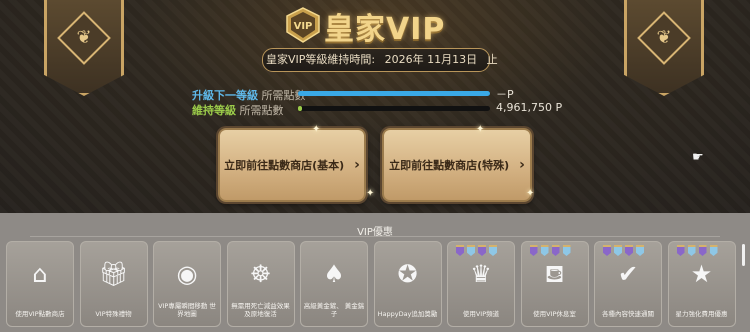 The width and height of the screenshot is (750, 332). Describe the element at coordinates (375, 236) in the screenshot. I see `divider` at that location.